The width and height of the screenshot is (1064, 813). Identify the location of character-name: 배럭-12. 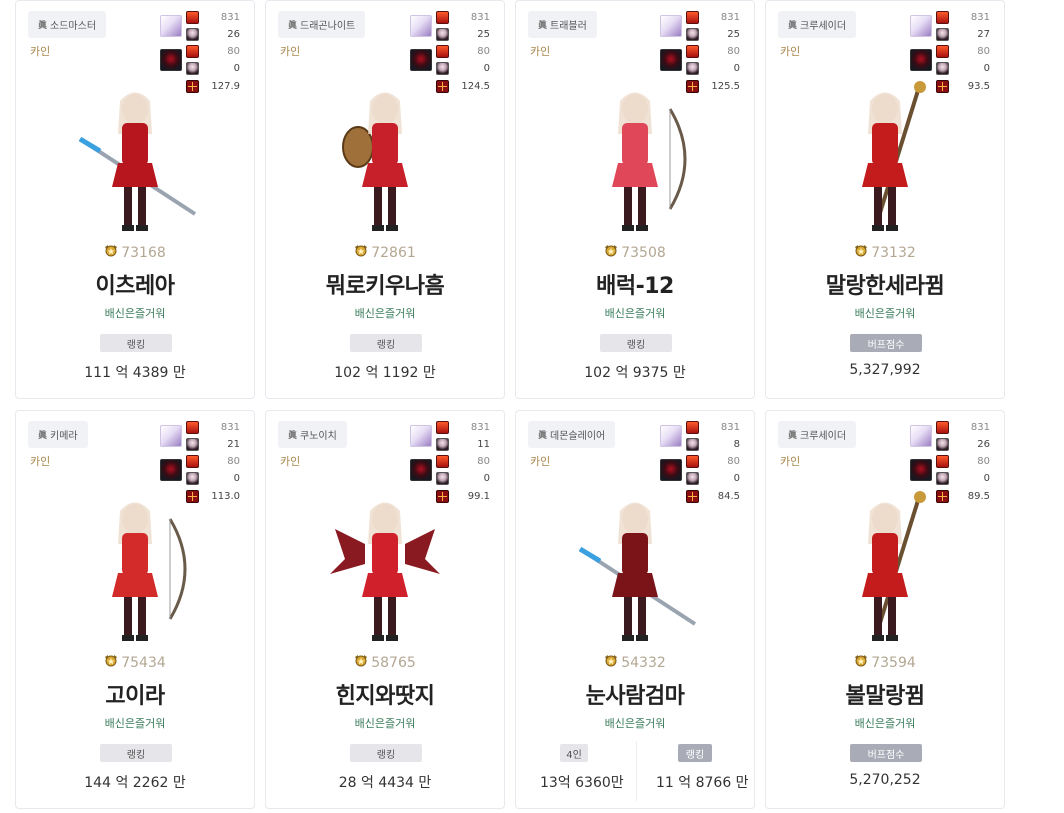
(635, 286).